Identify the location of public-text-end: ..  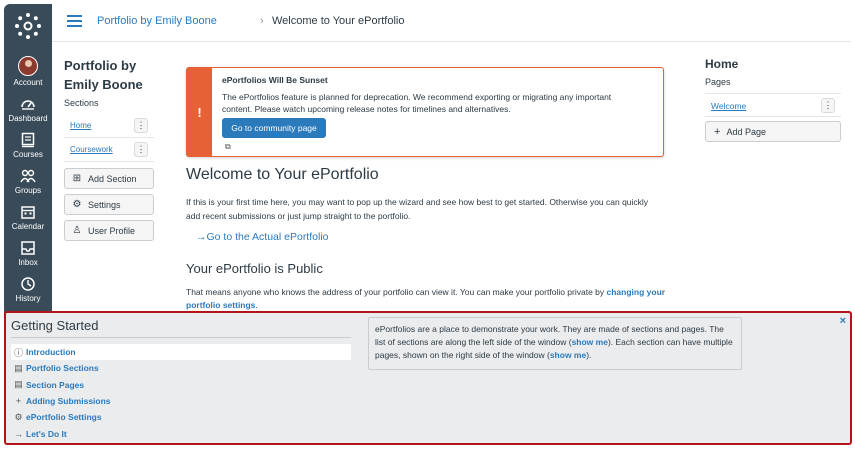
(256, 305).